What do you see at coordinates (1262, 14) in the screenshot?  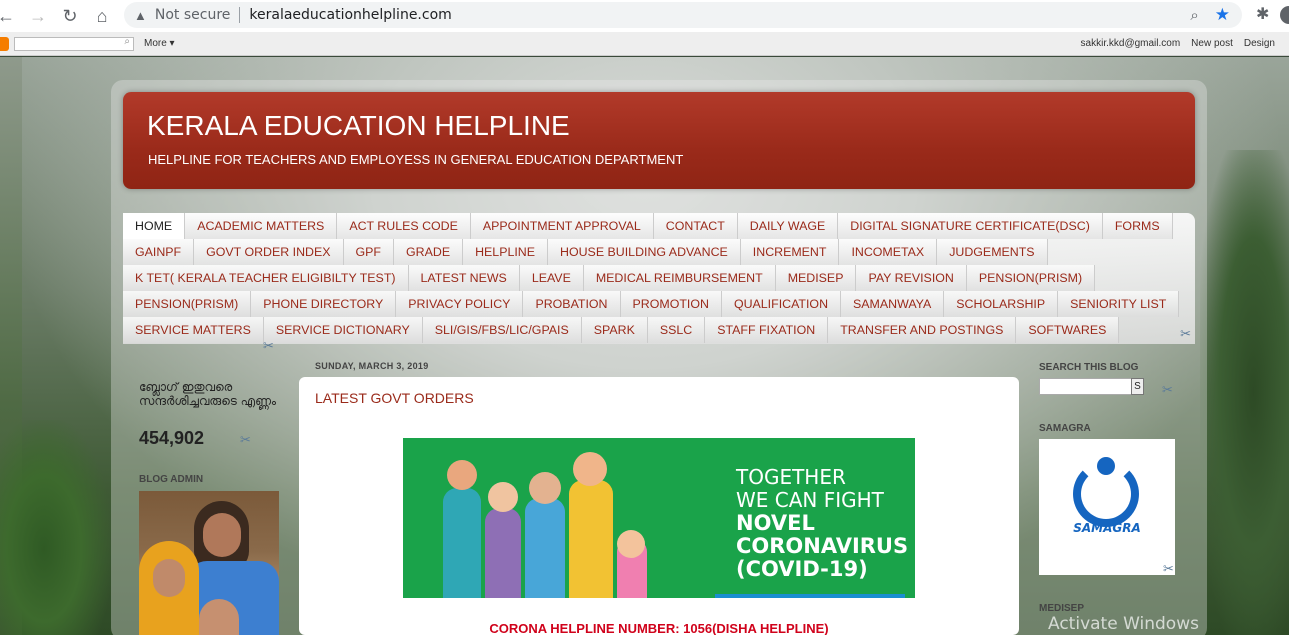 I see `extensions-icon: ✱` at bounding box center [1262, 14].